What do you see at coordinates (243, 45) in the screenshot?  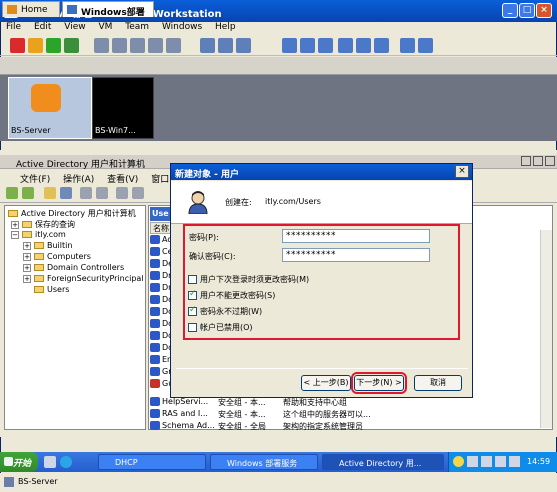 I see `console-view-icon` at bounding box center [243, 45].